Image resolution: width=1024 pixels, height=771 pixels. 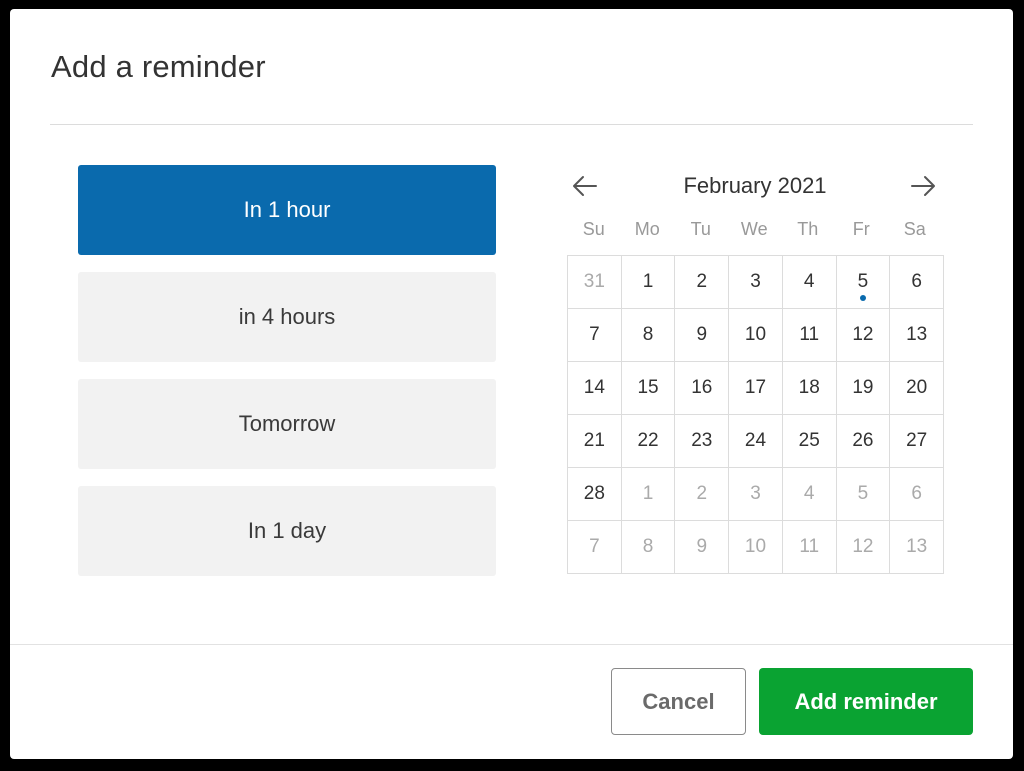 I want to click on calendar-day-label: 13, so click(x=917, y=546).